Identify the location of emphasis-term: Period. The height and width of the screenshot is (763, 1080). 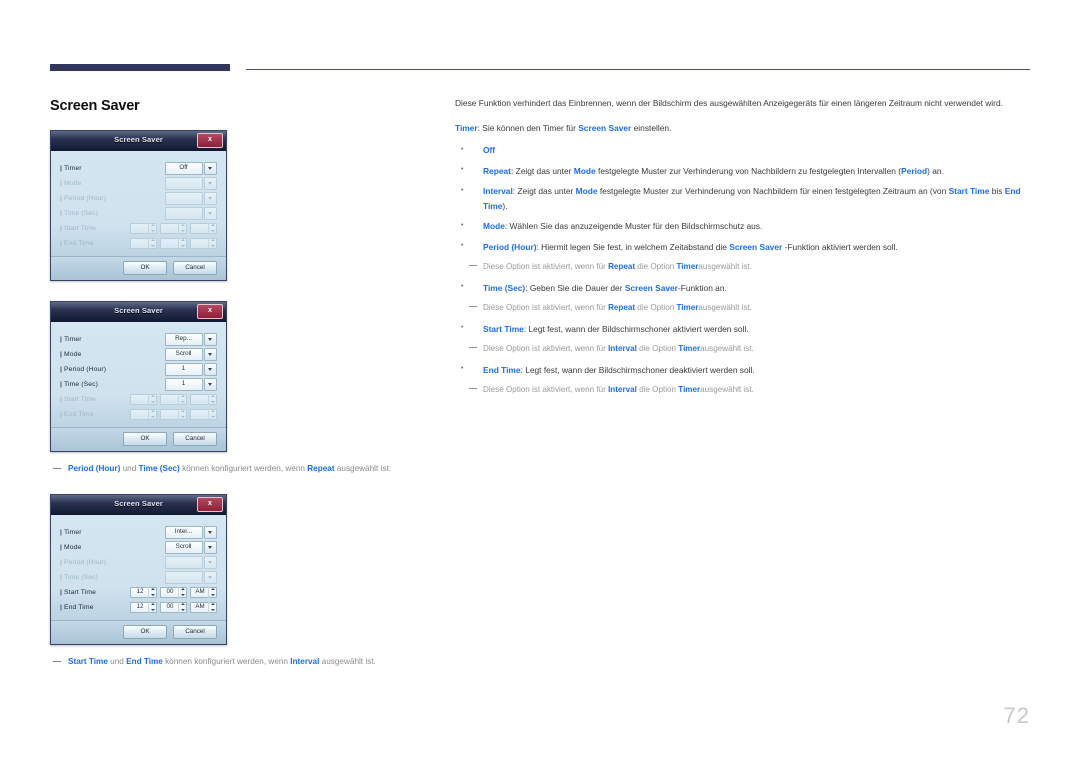
(914, 170).